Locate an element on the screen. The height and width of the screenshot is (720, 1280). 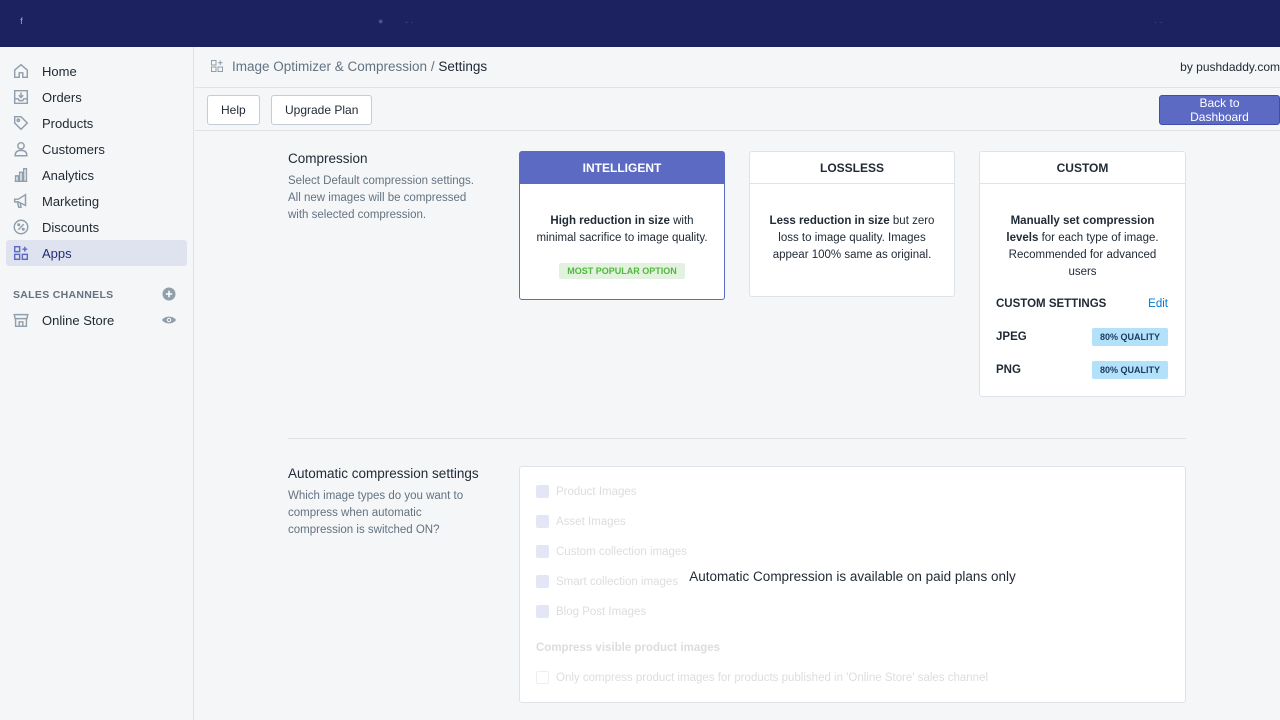
option-label: Custom collection images is located at coordinates (622, 551).